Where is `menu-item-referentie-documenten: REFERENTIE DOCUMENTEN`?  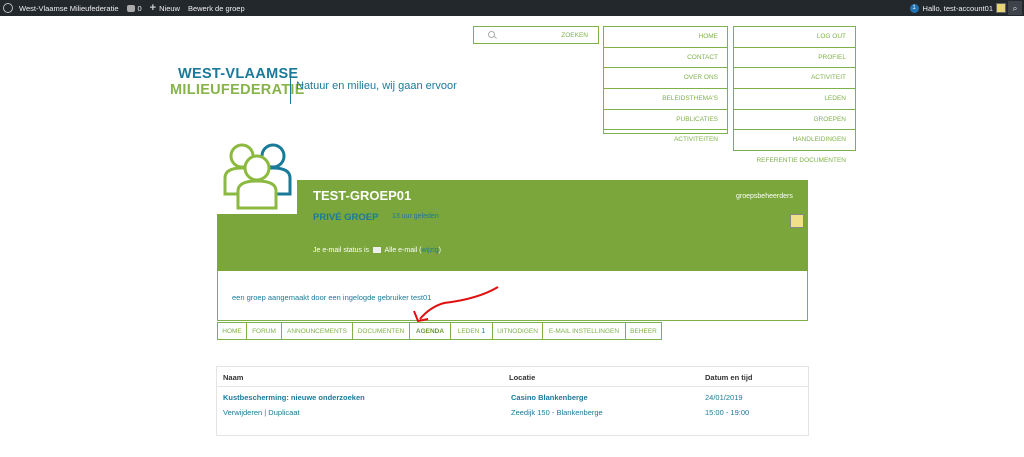
menu-item-referentie-documenten: REFERENTIE DOCUMENTEN is located at coordinates (794, 161).